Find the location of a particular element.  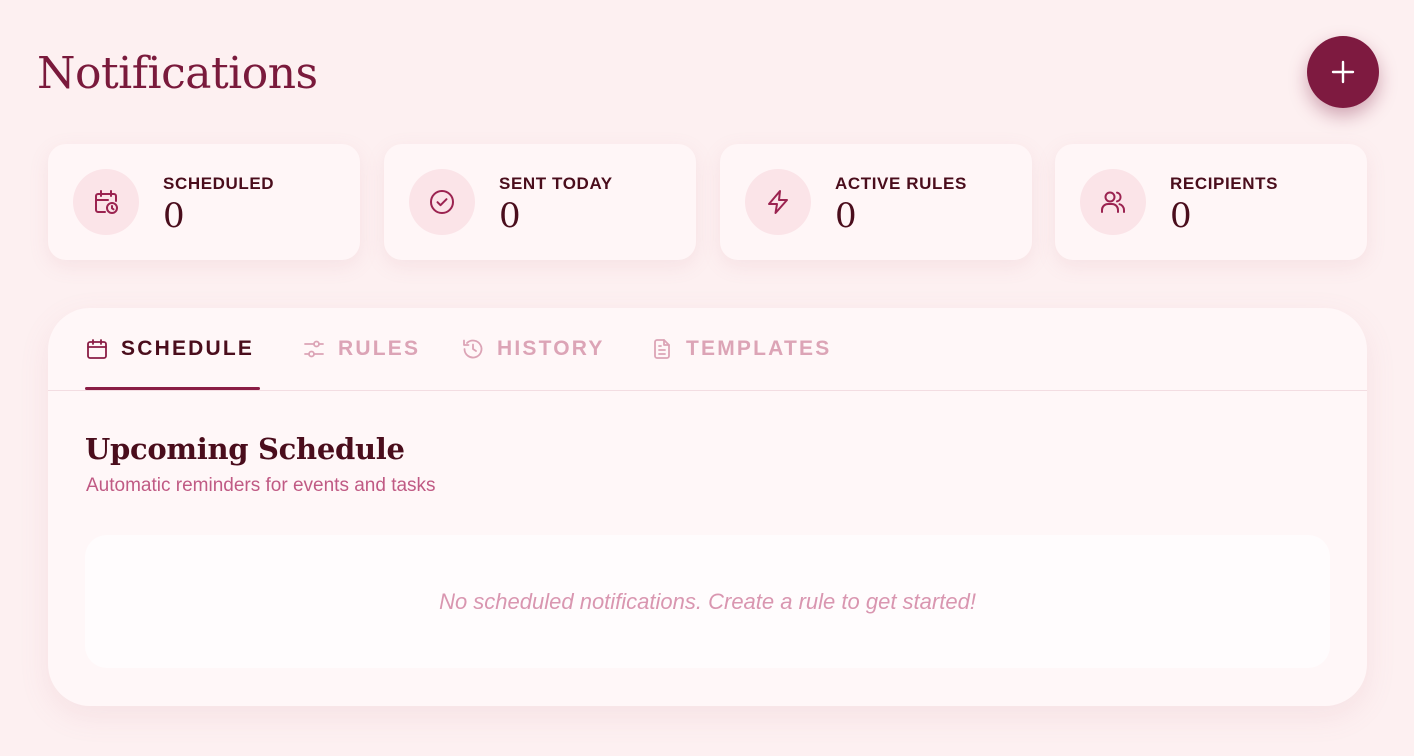

stat-label: SENT TODAY is located at coordinates (556, 183).